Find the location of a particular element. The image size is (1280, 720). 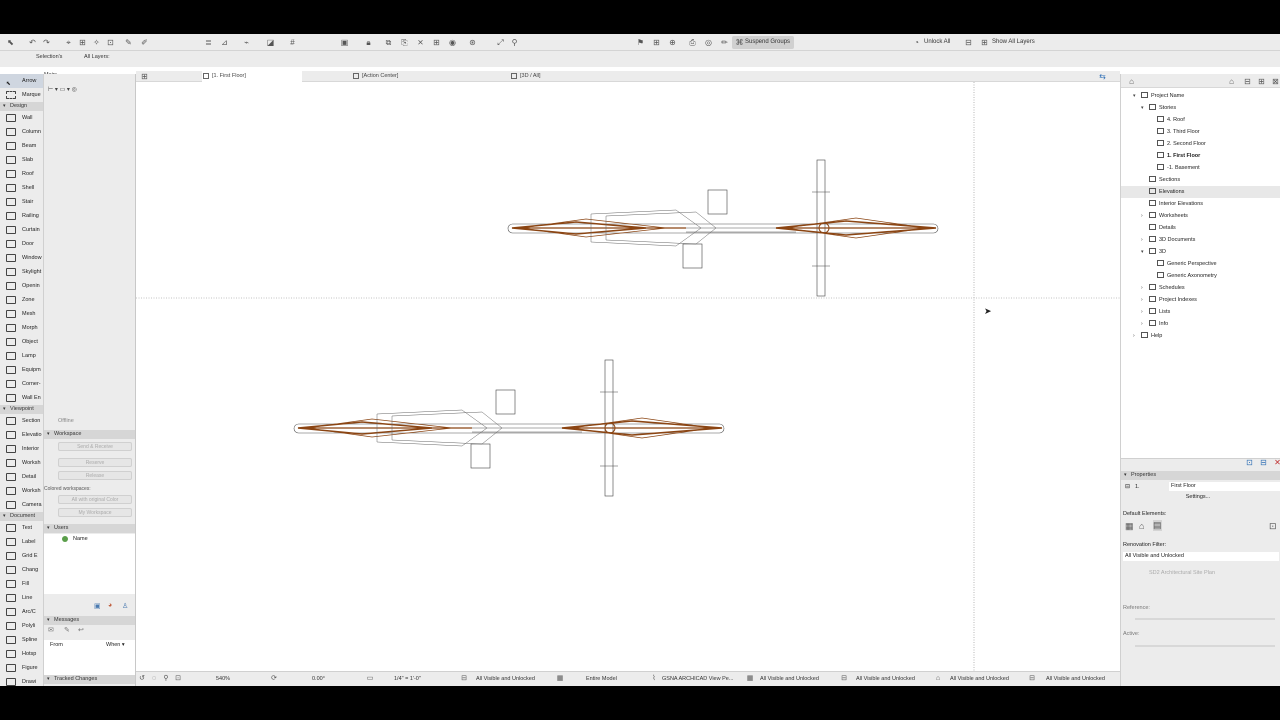

tool-wall-en: Wall En is located at coordinates (21, 398).